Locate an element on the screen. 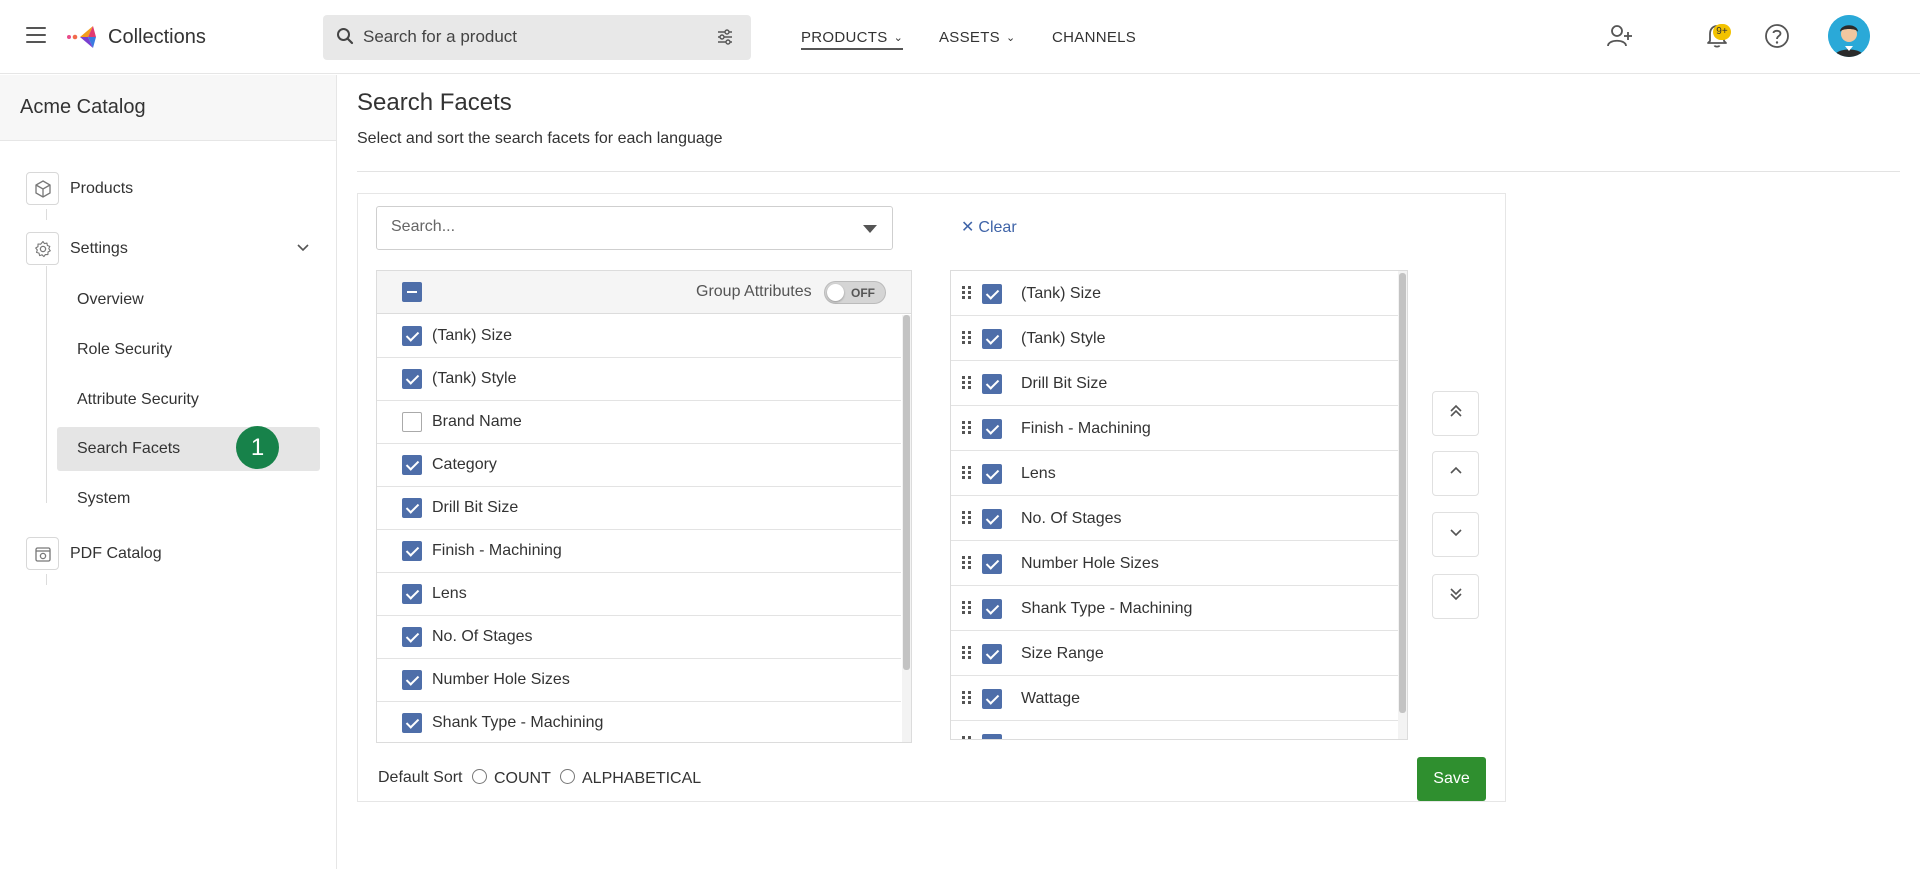 The width and height of the screenshot is (1920, 869). sort-count-label: COUNT is located at coordinates (522, 779).